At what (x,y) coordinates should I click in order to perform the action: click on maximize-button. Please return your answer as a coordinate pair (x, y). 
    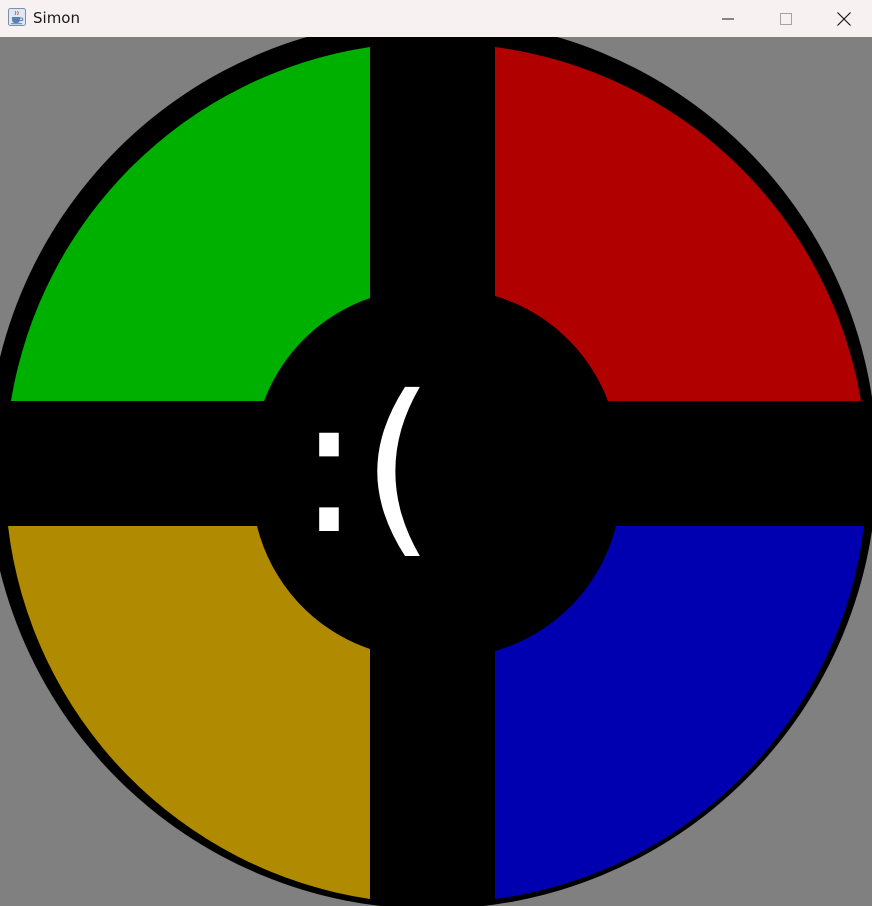
    Looking at the image, I should click on (786, 18).